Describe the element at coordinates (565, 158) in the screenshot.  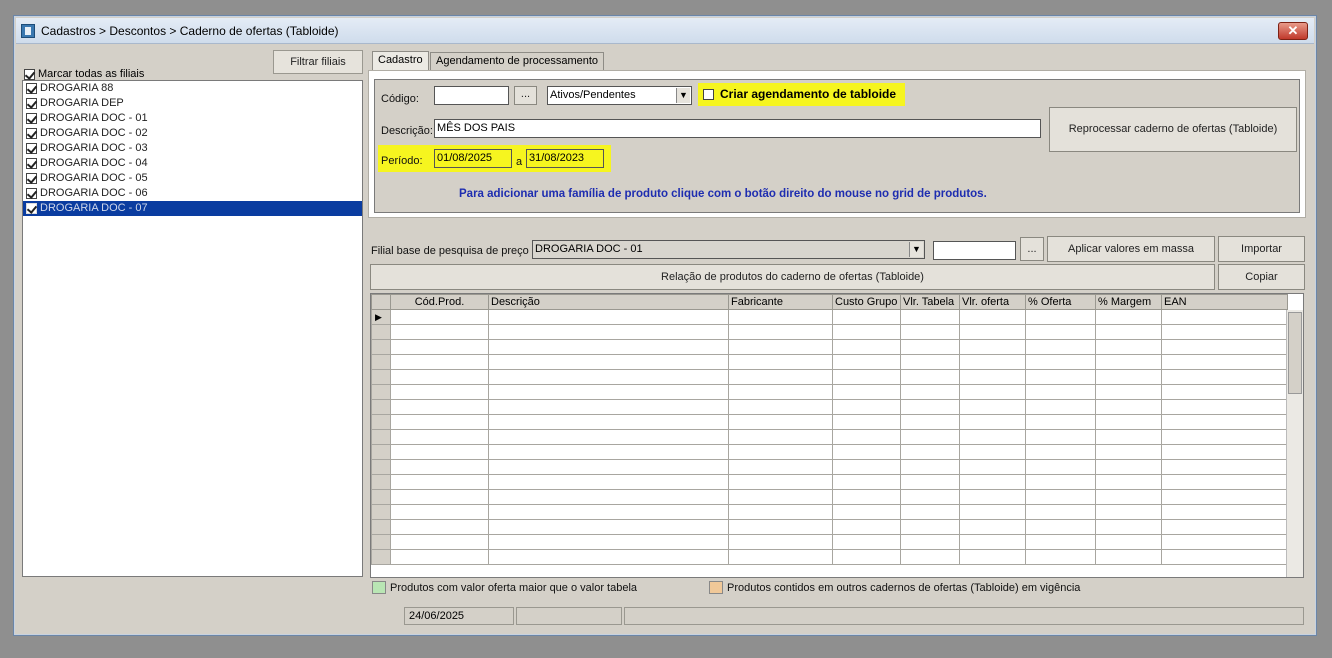
I see `periodo-fim-input: 31/08/2023` at that location.